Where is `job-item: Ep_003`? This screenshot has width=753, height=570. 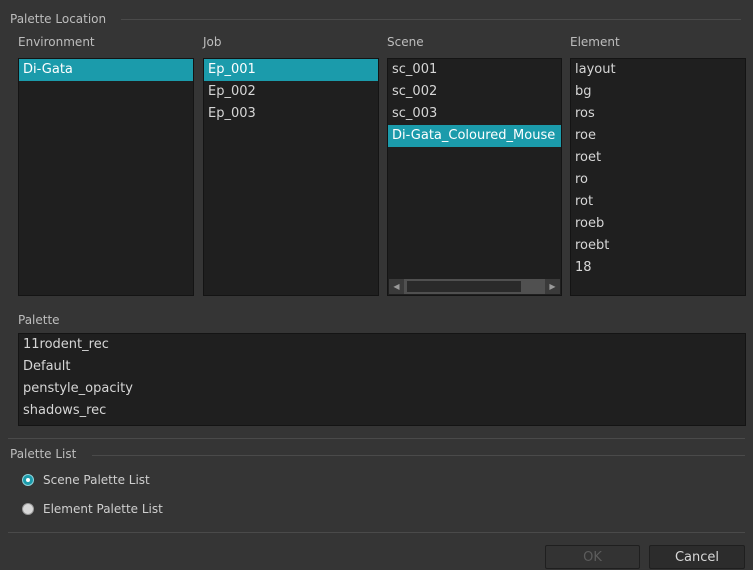
job-item: Ep_003 is located at coordinates (291, 114).